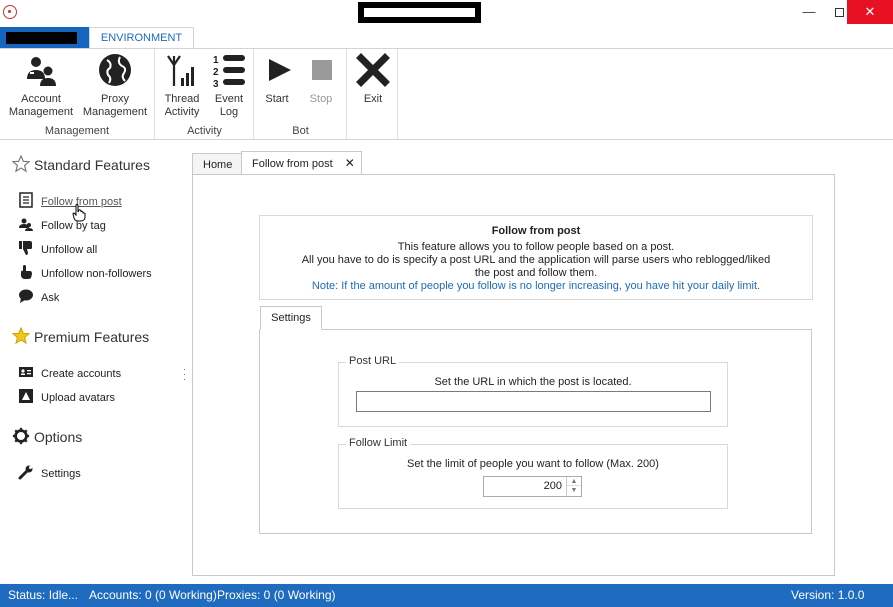 The width and height of the screenshot is (893, 607). What do you see at coordinates (80, 336) in the screenshot?
I see `premium-features-header: Premium Features` at bounding box center [80, 336].